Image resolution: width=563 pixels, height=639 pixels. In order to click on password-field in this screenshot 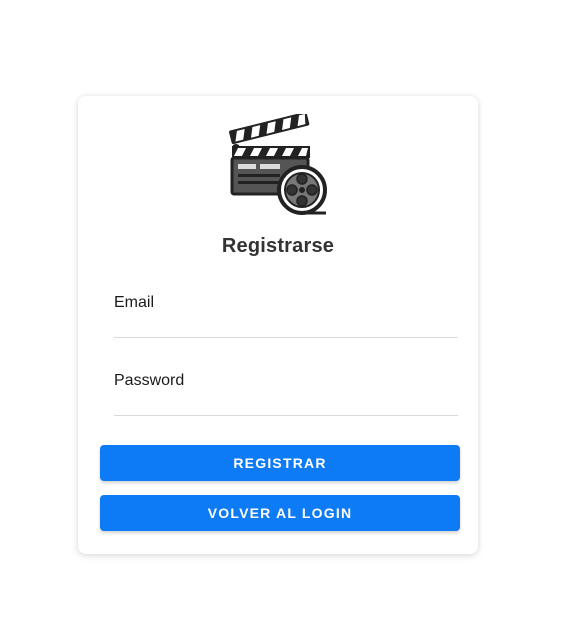, I will do `click(286, 390)`.